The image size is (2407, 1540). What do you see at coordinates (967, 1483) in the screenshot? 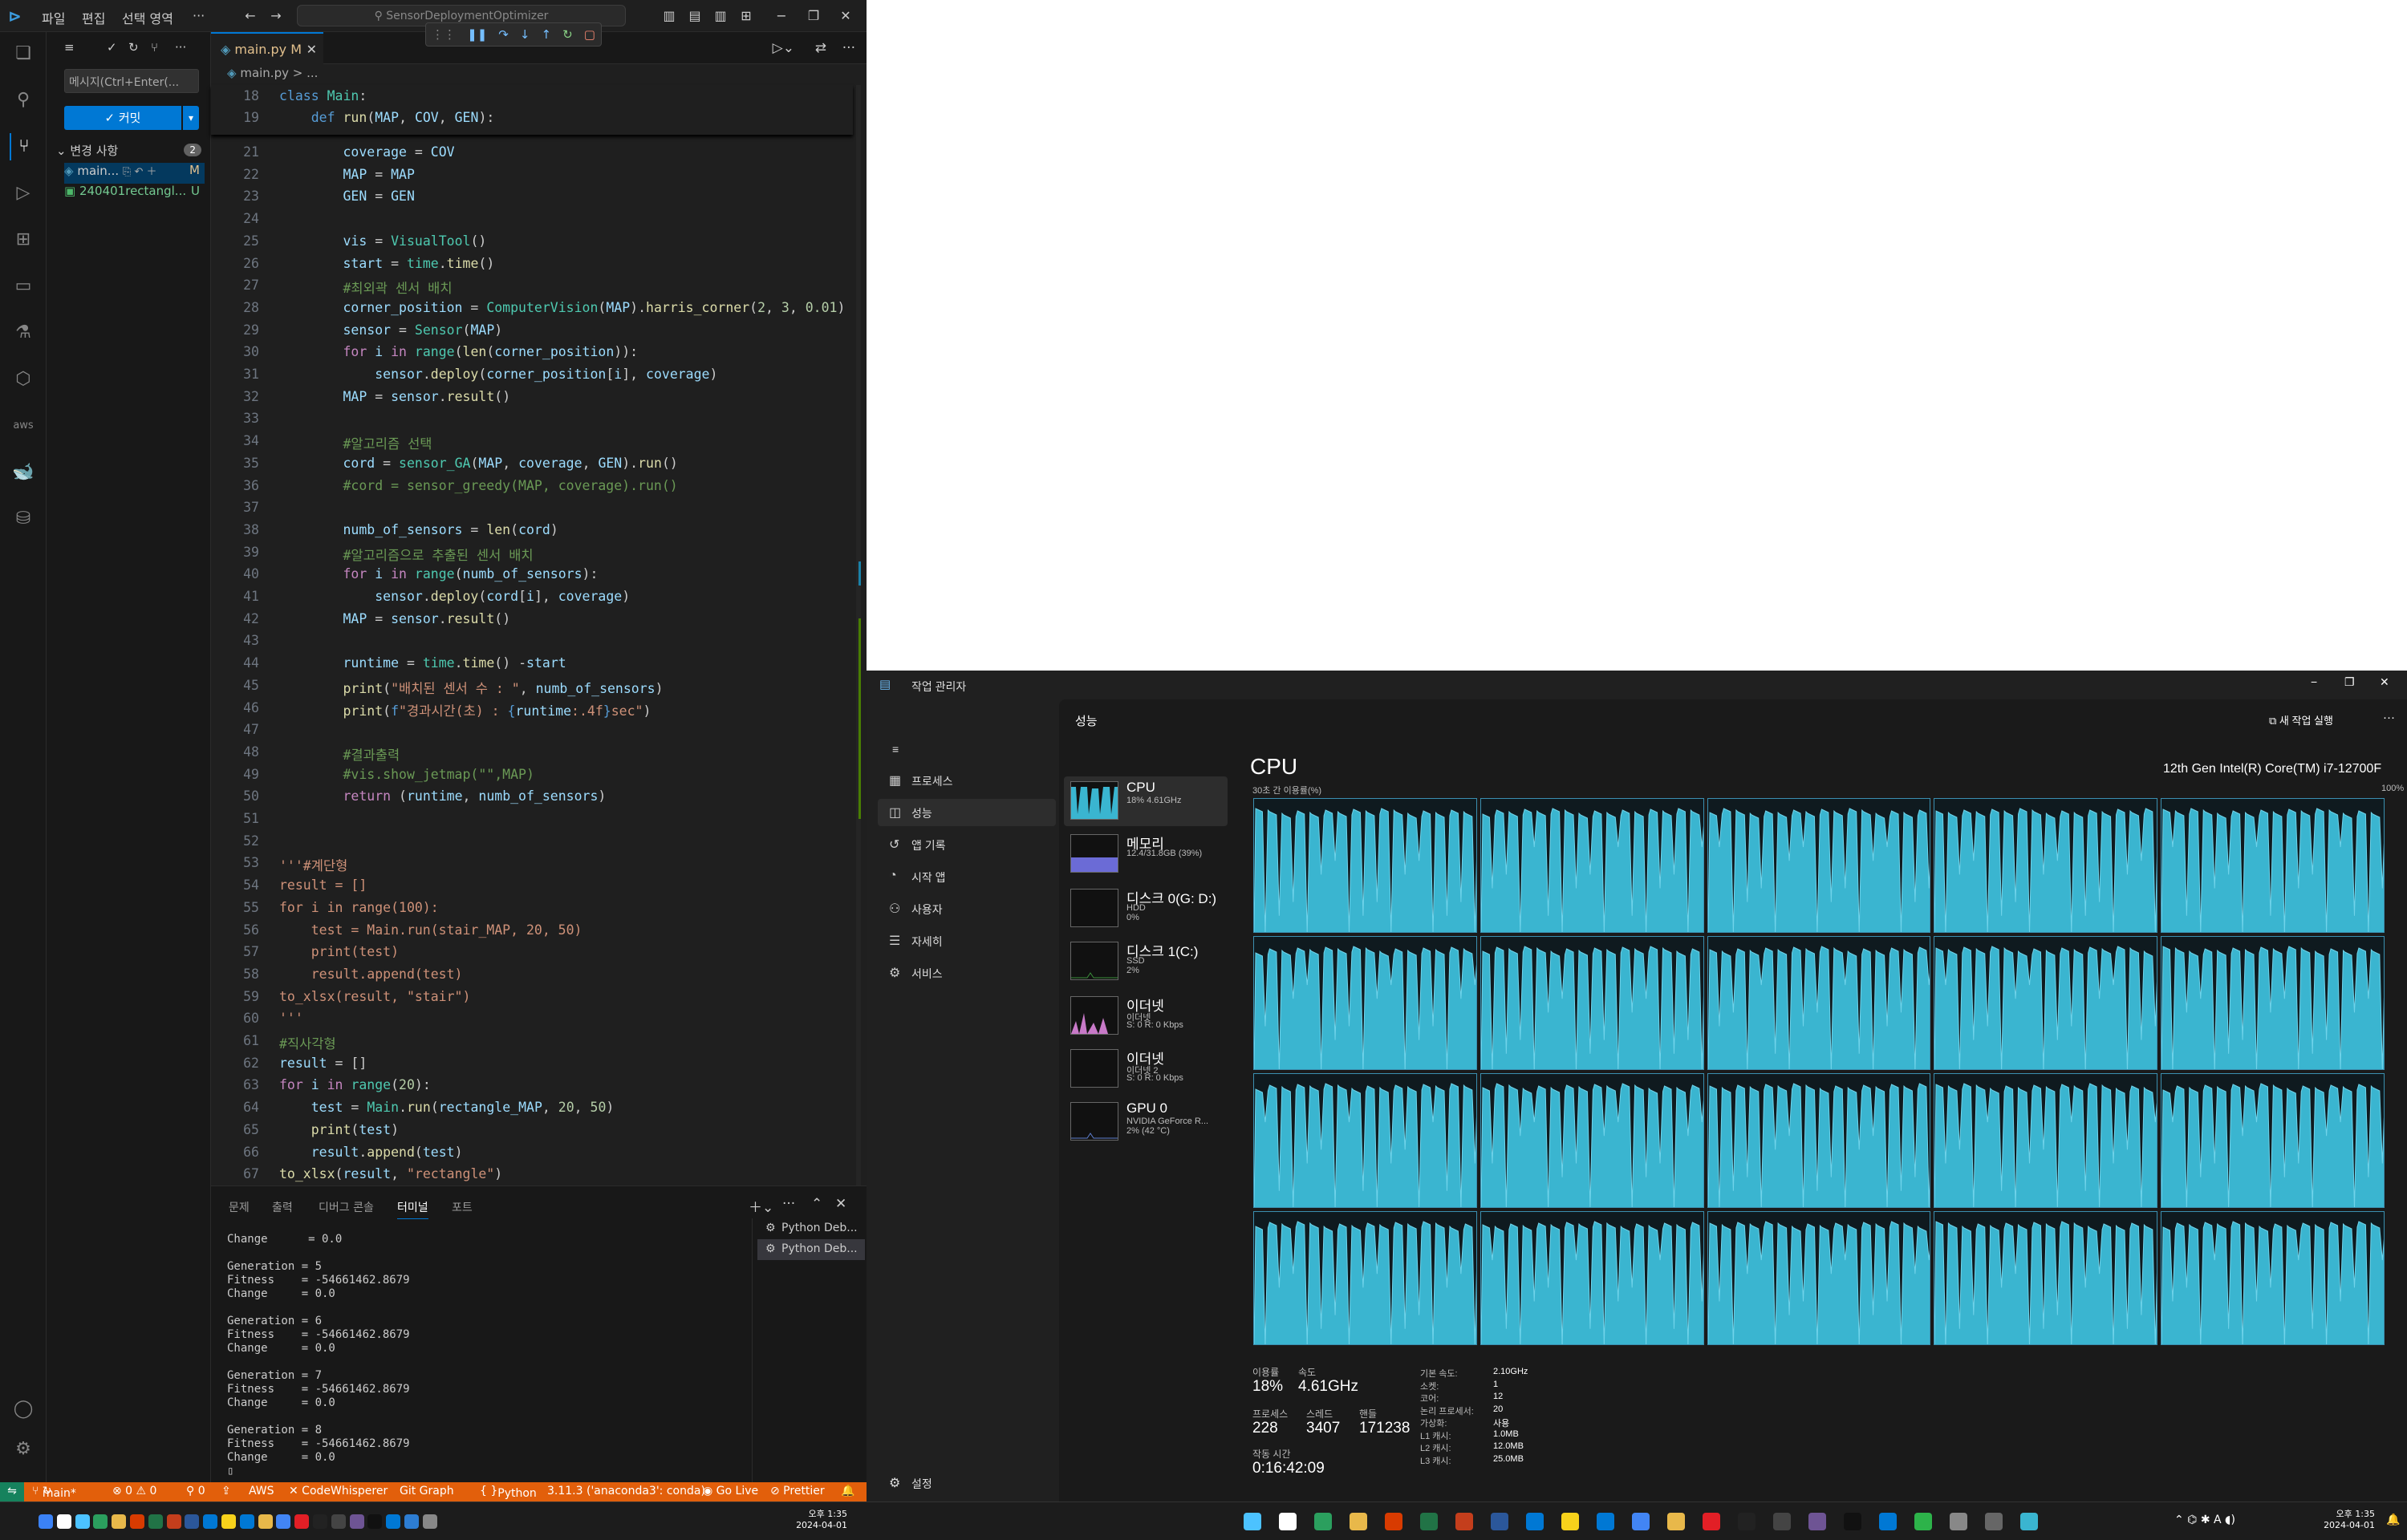
I see `nav-settings: ⚙ 설정` at bounding box center [967, 1483].